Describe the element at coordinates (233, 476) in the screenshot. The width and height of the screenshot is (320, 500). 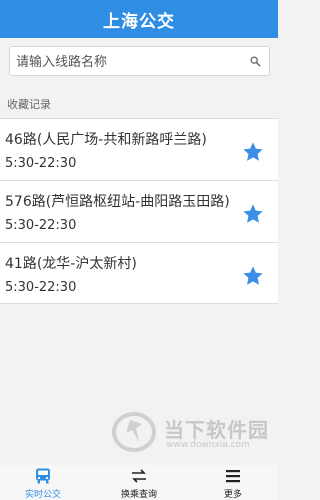
I see `more-icon` at that location.